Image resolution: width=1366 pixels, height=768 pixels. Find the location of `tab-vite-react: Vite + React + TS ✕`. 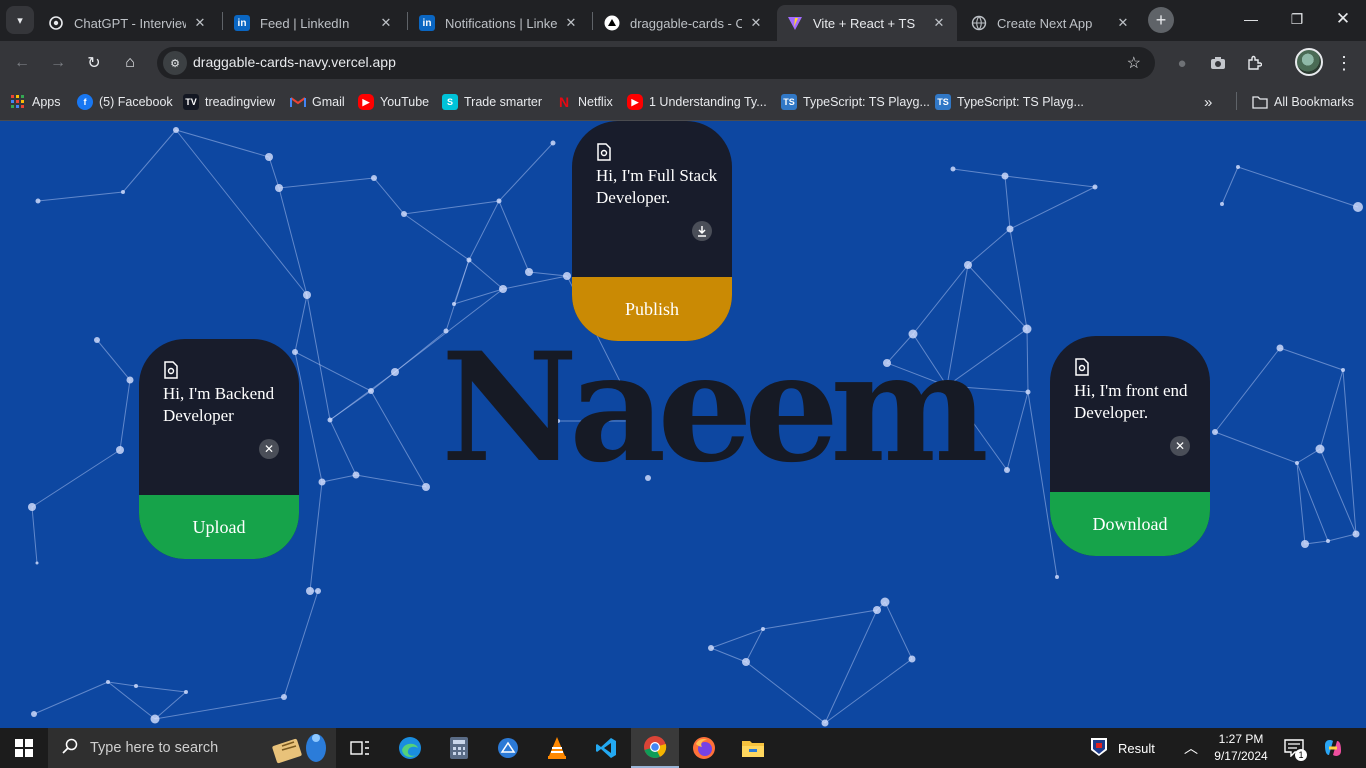

tab-vite-react: Vite + React + TS ✕ is located at coordinates (867, 23).